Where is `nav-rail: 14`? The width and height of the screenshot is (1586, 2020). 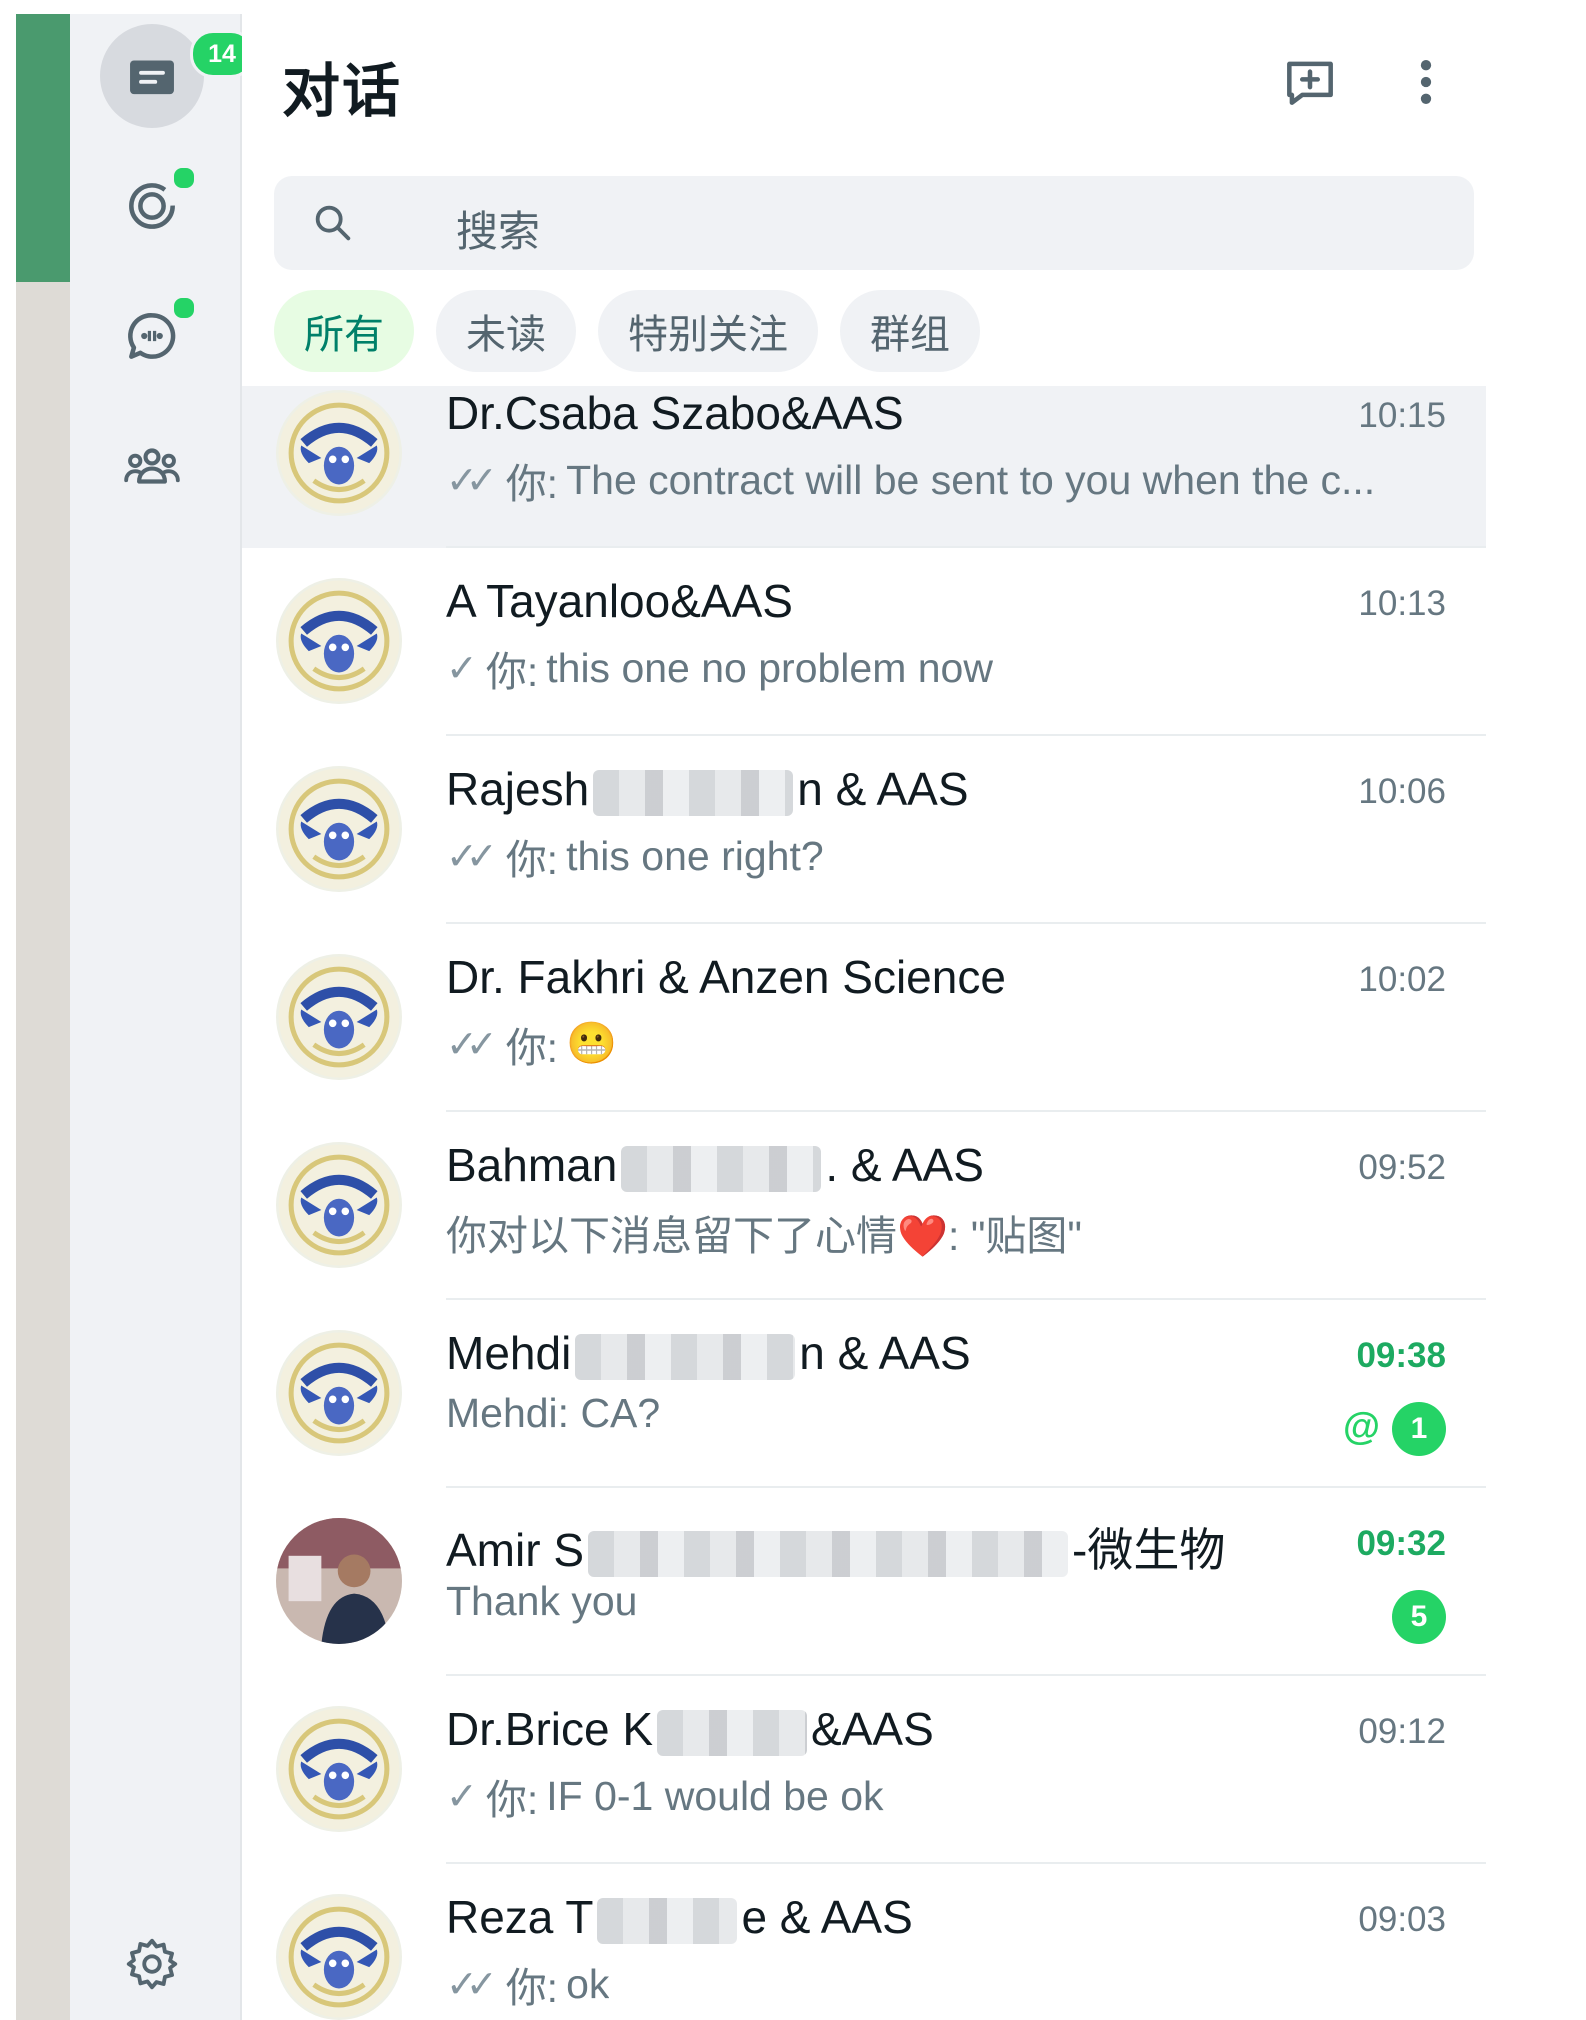
nav-rail: 14 is located at coordinates (162, 1017).